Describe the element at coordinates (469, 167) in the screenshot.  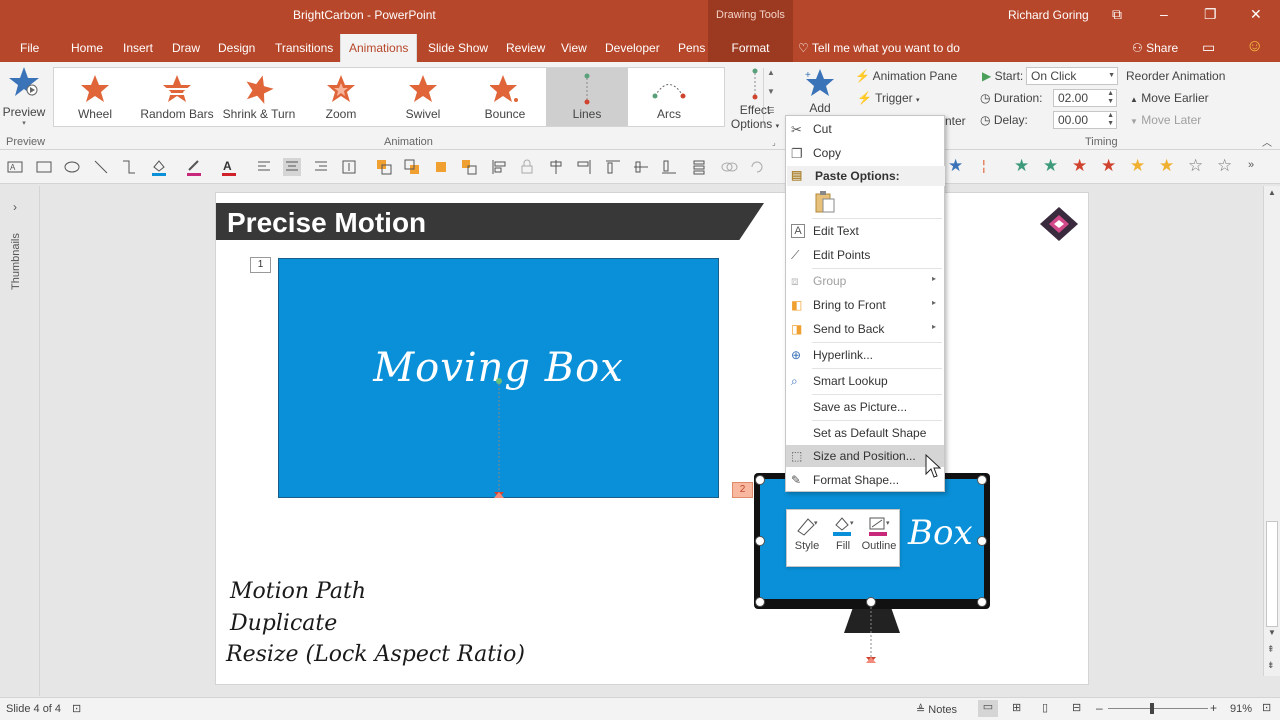
I see `send-to-back-icon` at that location.